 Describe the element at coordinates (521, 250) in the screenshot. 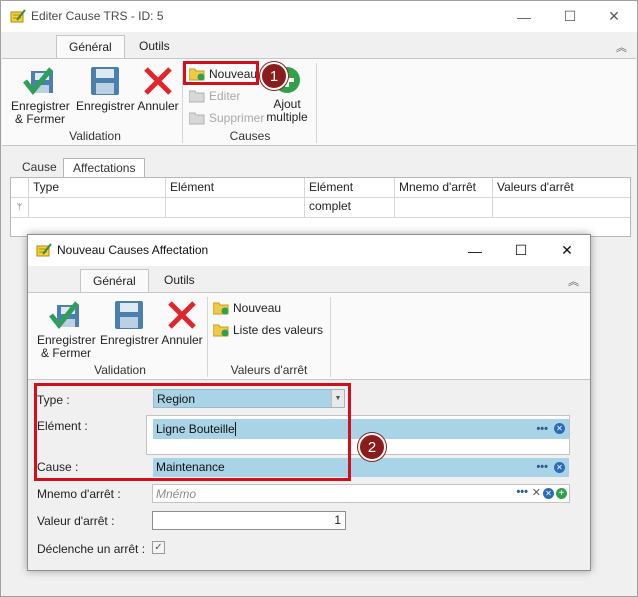

I see `dialog-maximize-button: ☐` at that location.